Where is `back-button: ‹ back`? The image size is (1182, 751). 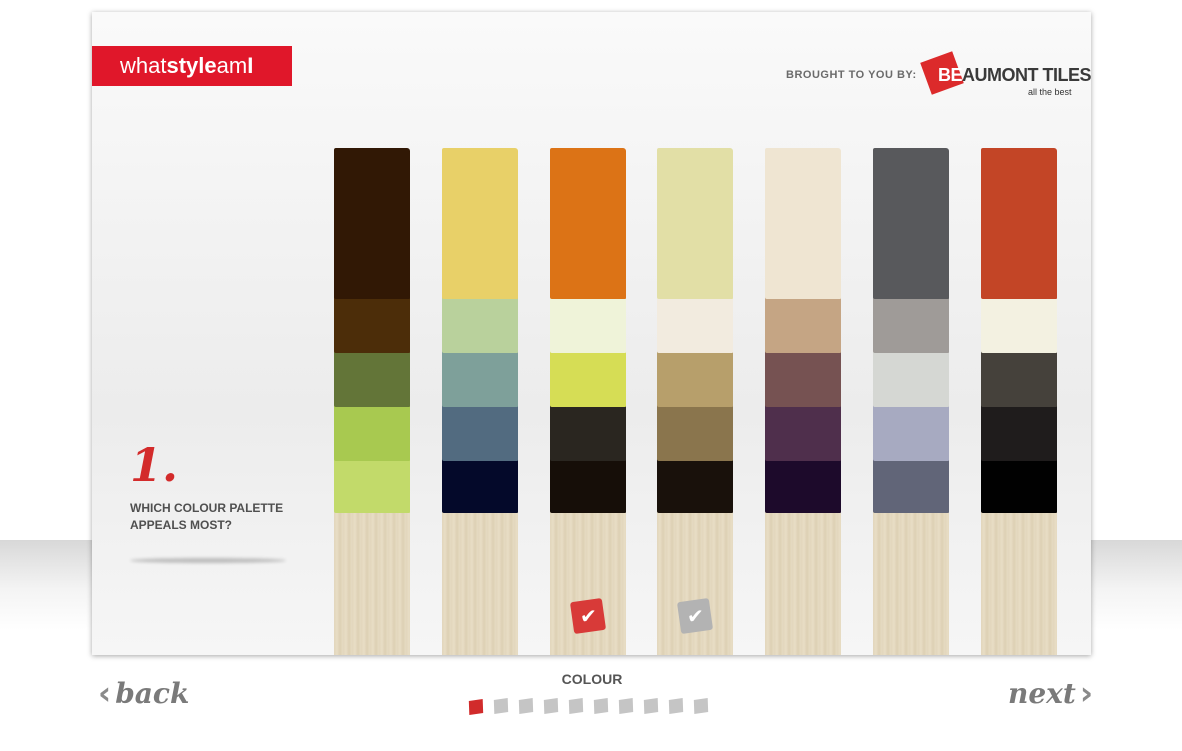 back-button: ‹ back is located at coordinates (143, 693).